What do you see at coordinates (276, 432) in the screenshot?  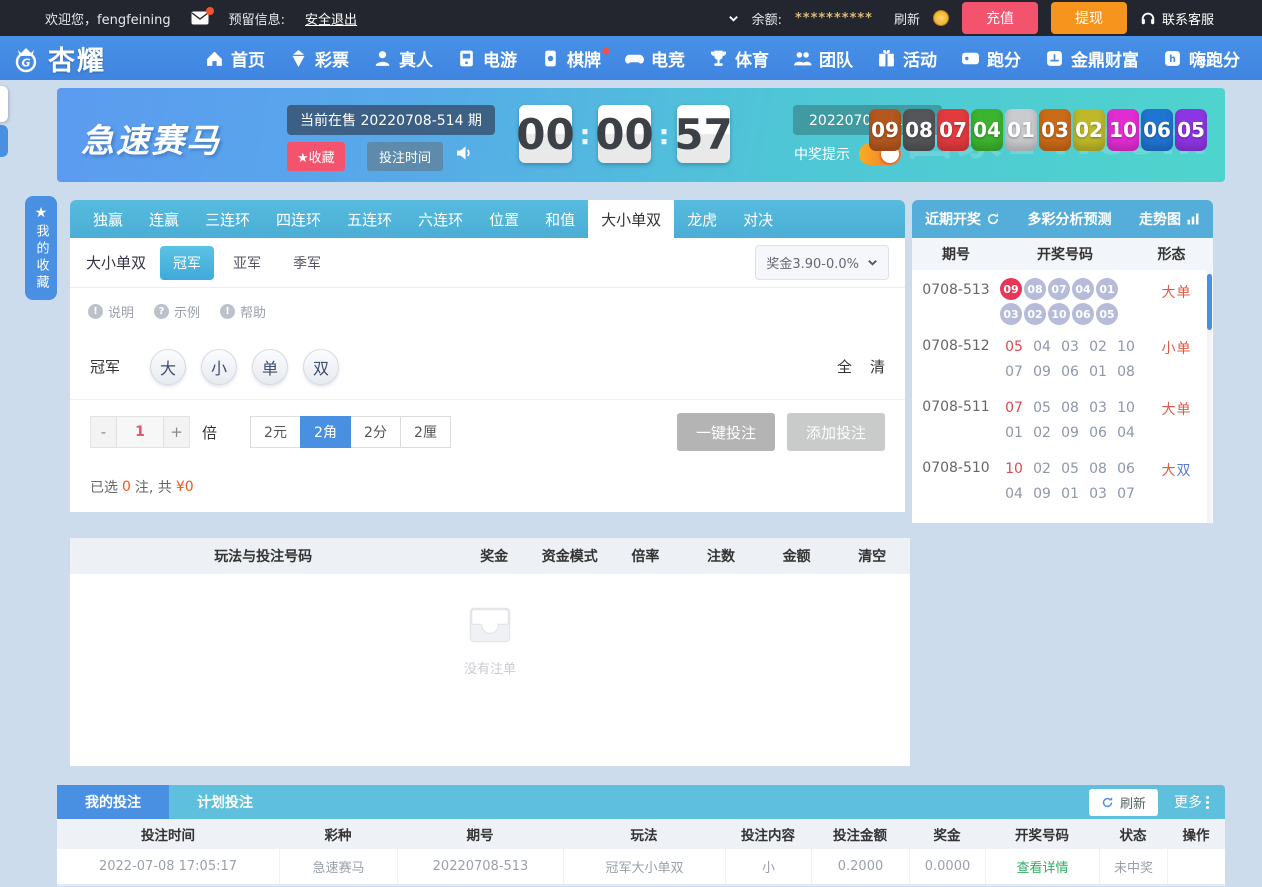 I see `unit-option-2元: 2元` at bounding box center [276, 432].